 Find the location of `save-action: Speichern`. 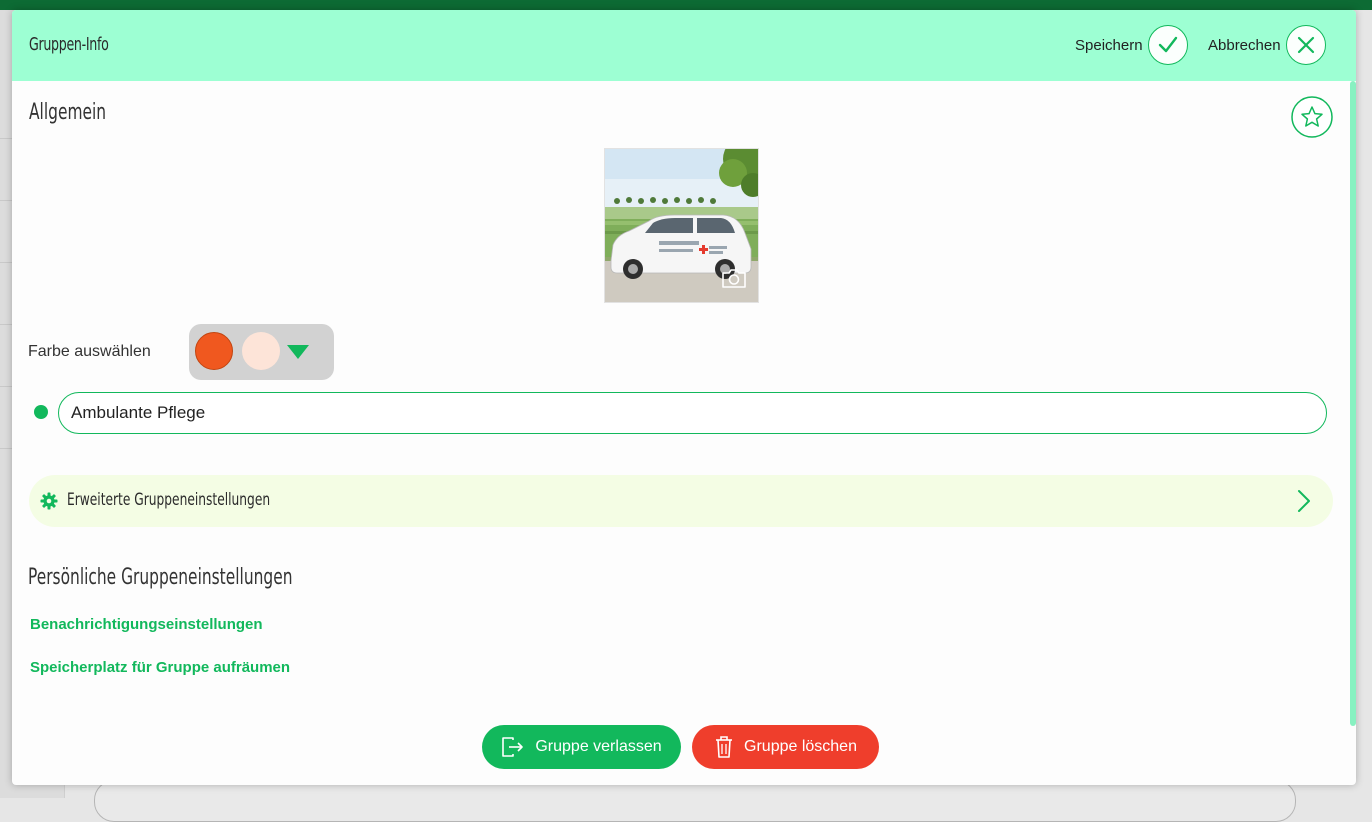

save-action: Speichern is located at coordinates (1131, 45).